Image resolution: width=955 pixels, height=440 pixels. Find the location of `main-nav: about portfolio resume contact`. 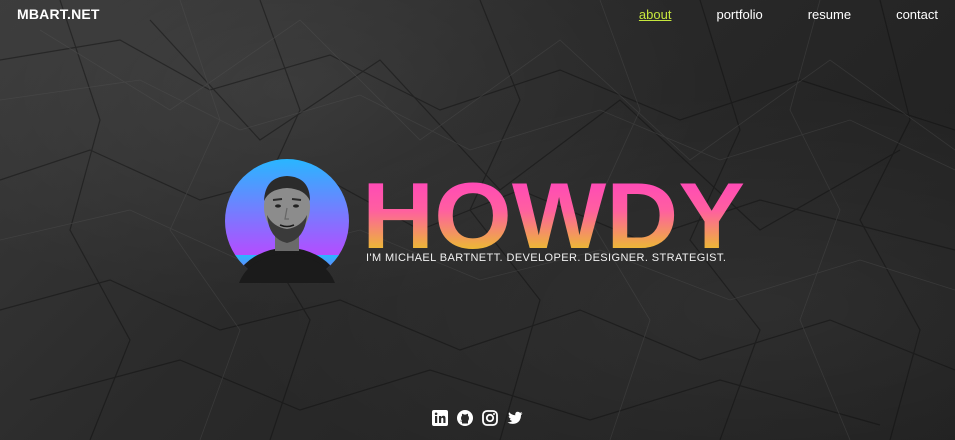

main-nav: about portfolio resume contact is located at coordinates (788, 14).